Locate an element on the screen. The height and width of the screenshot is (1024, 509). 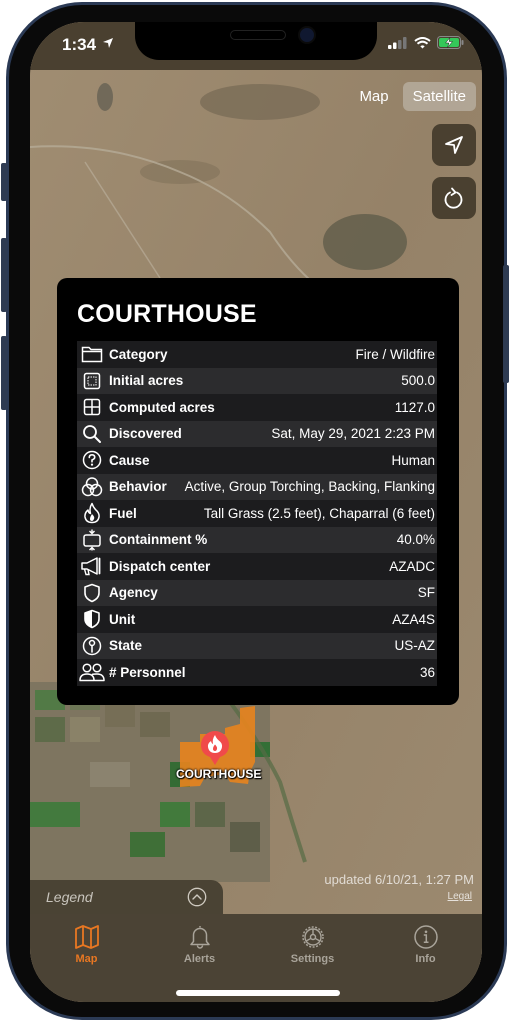
tab-settings: Settings is located at coordinates (312, 958).